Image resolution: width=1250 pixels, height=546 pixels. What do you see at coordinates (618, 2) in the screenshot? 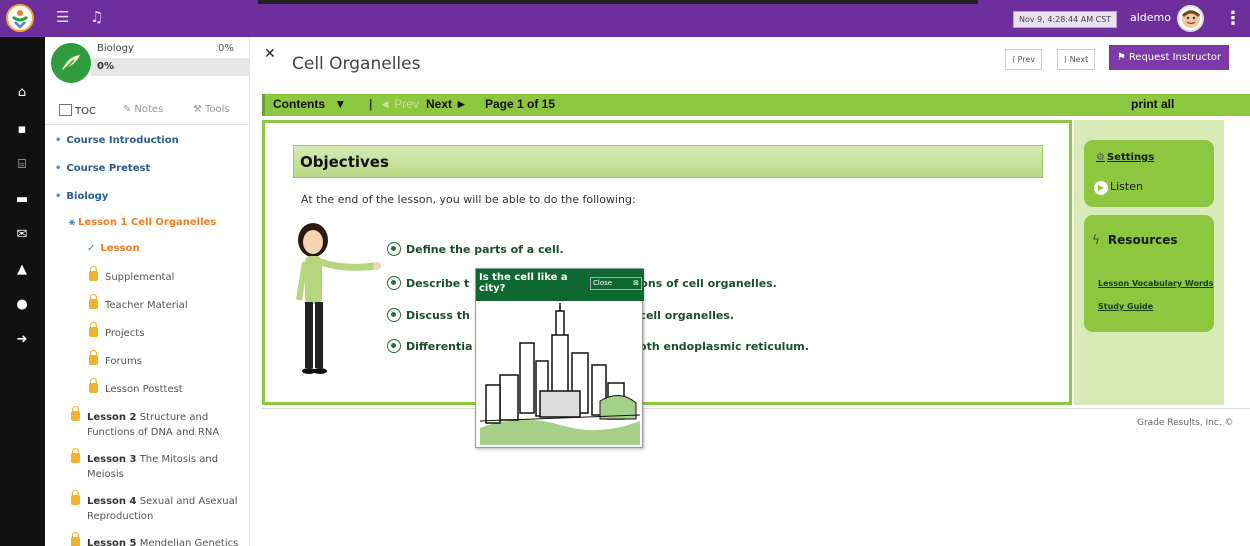
I see `top-strip` at bounding box center [618, 2].